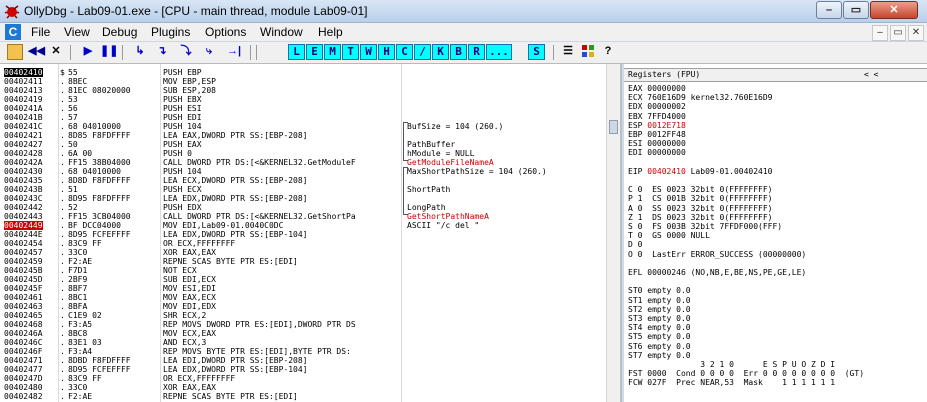 Image resolution: width=927 pixels, height=402 pixels. Describe the element at coordinates (304, 342) in the screenshot. I see `disasm-row: 0040246C. 83E1 03 AND ECX,3` at that location.